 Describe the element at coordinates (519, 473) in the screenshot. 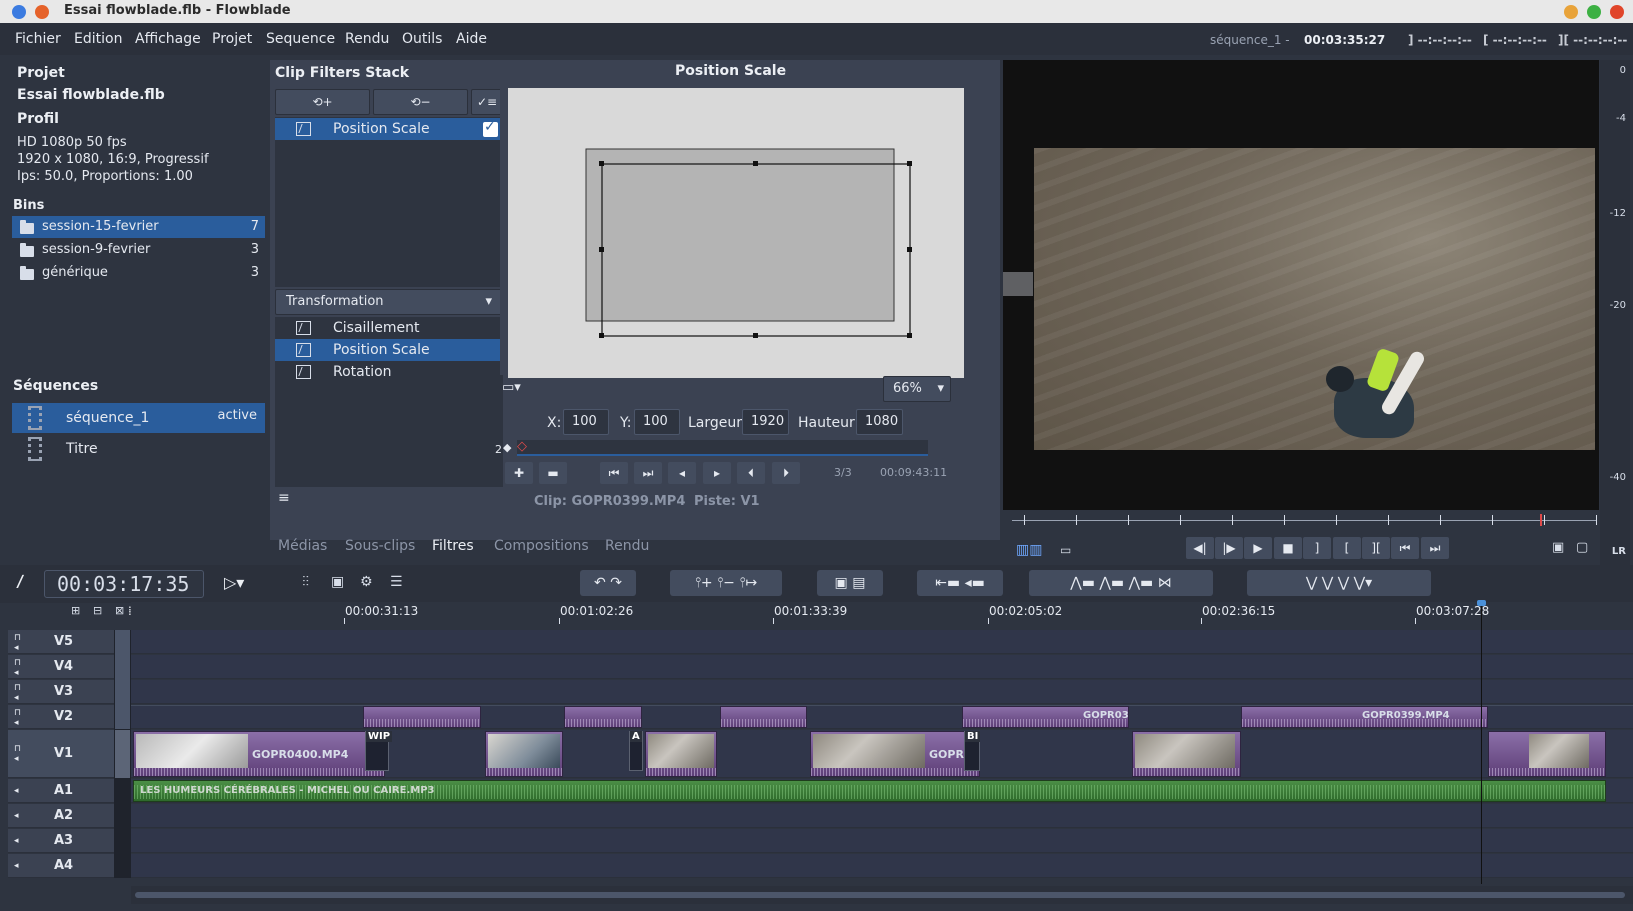

I see `add-keyframe-button: ✚` at that location.